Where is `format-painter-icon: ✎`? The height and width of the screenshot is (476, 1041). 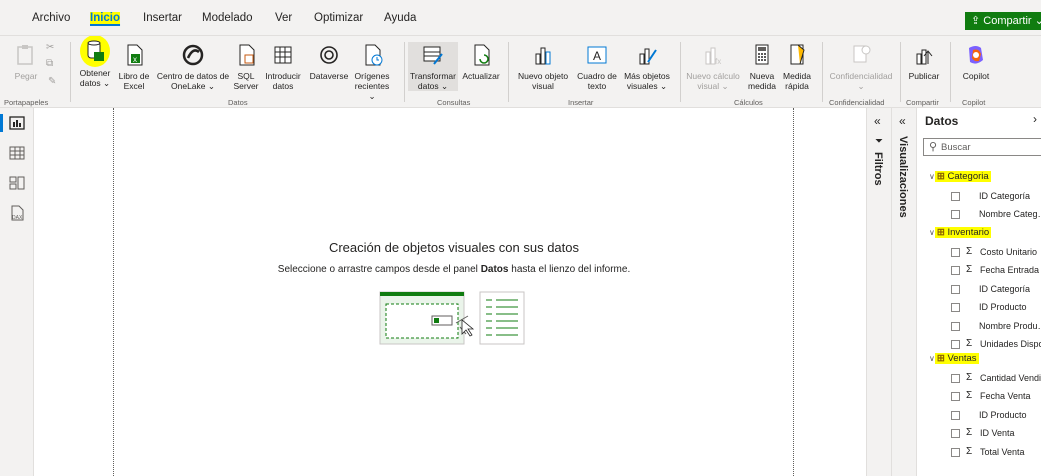 format-painter-icon: ✎ is located at coordinates (52, 81).